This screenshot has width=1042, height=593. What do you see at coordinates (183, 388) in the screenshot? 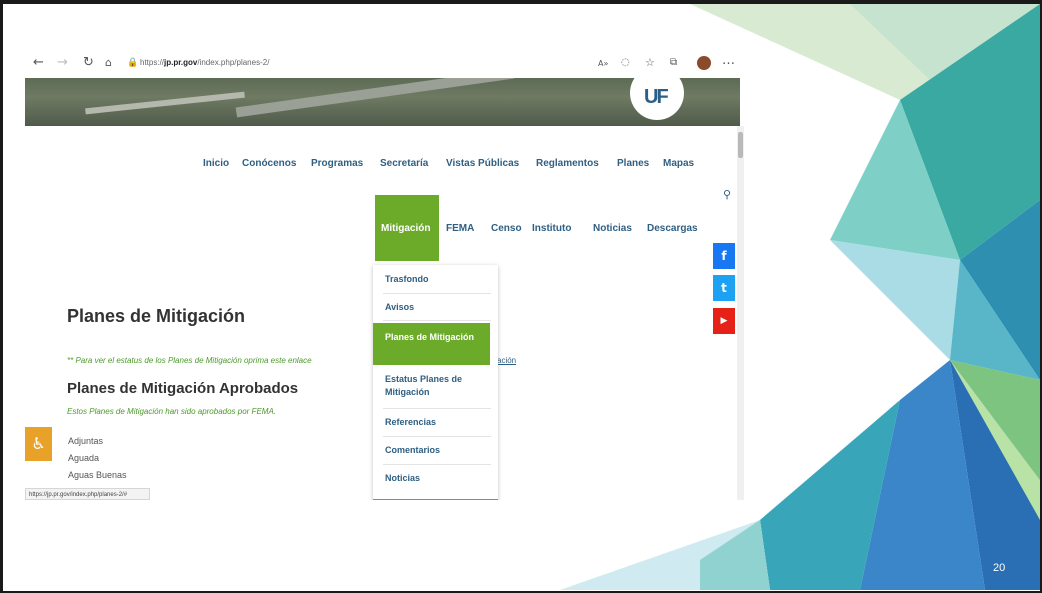
I see `section-title: Planes de Mitigación Aprobados` at bounding box center [183, 388].